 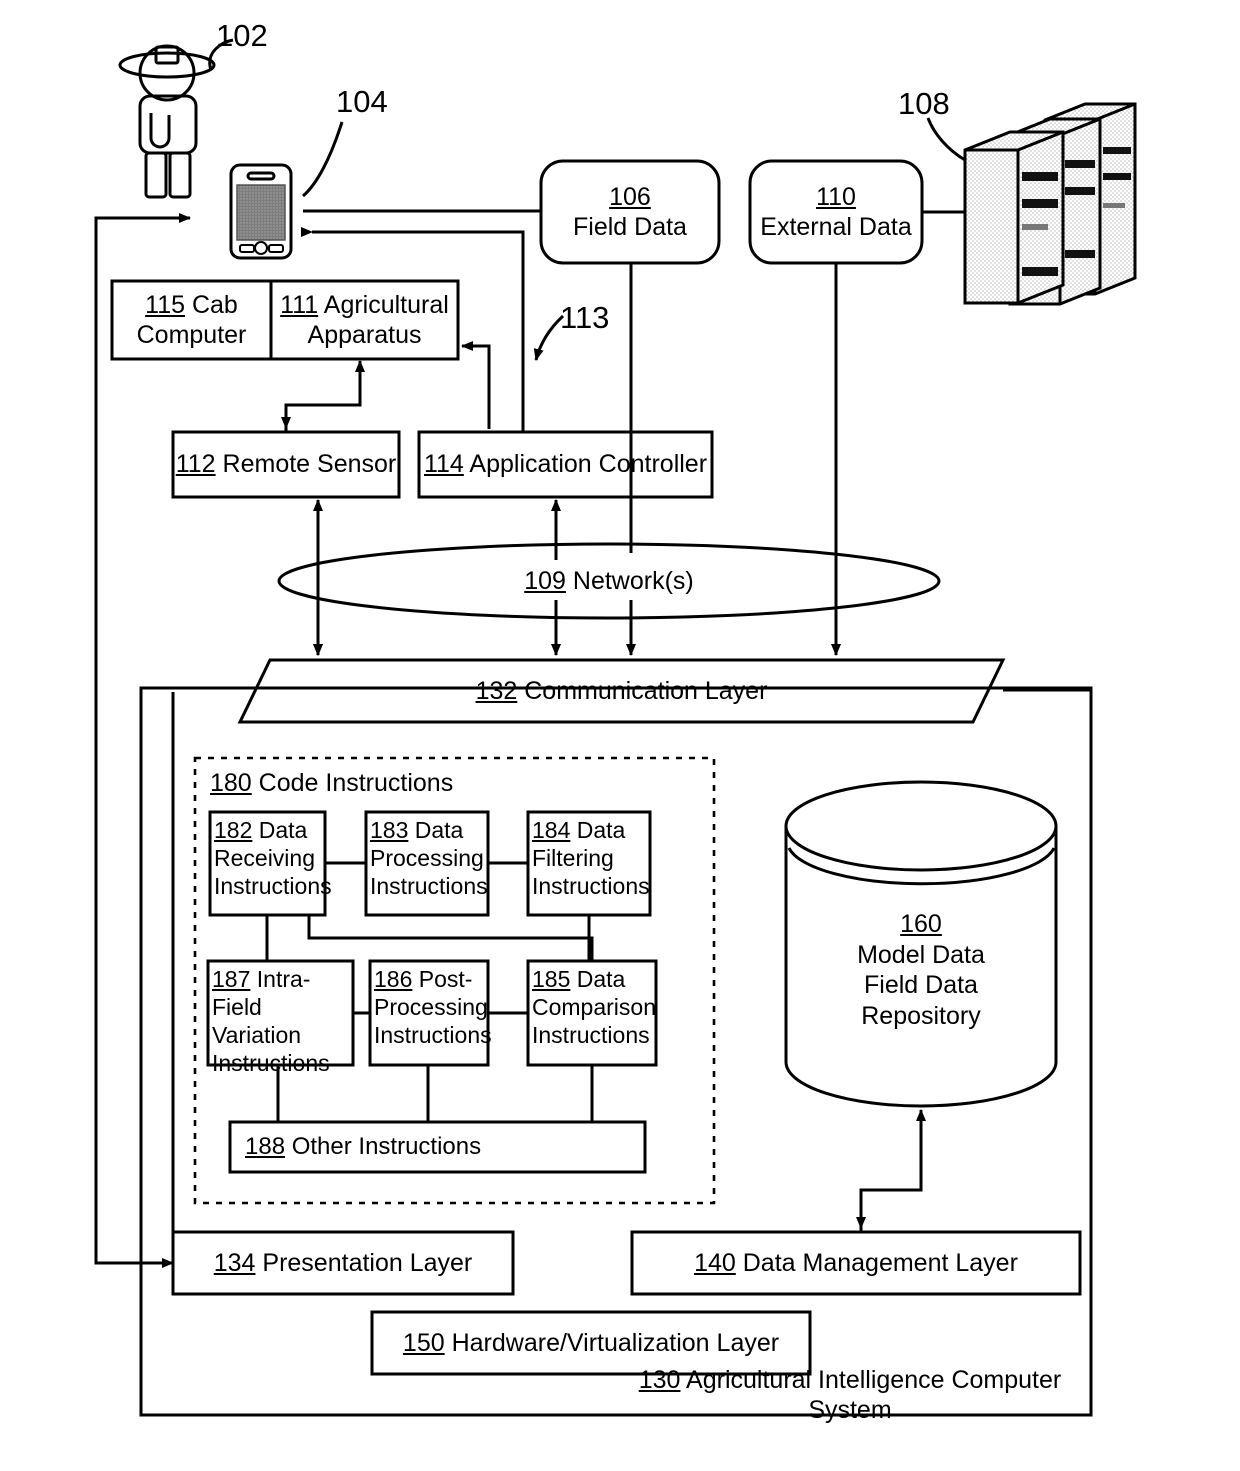 What do you see at coordinates (921, 924) in the screenshot?
I see `repository-ref: 160` at bounding box center [921, 924].